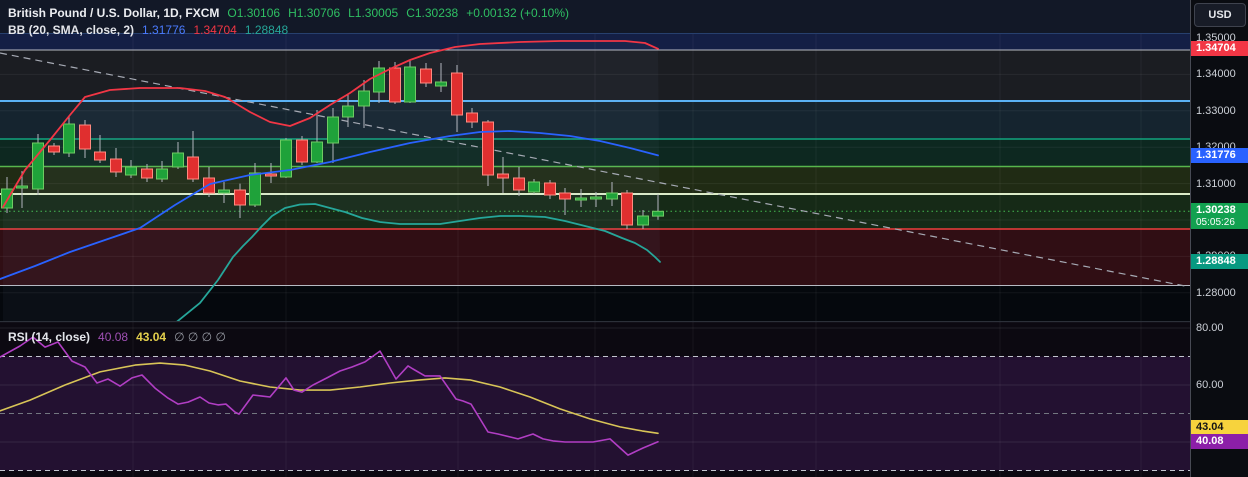 Image resolution: width=1248 pixels, height=477 pixels. Describe the element at coordinates (1210, 385) in the screenshot. I see `rsi-tick: 60.00` at that location.